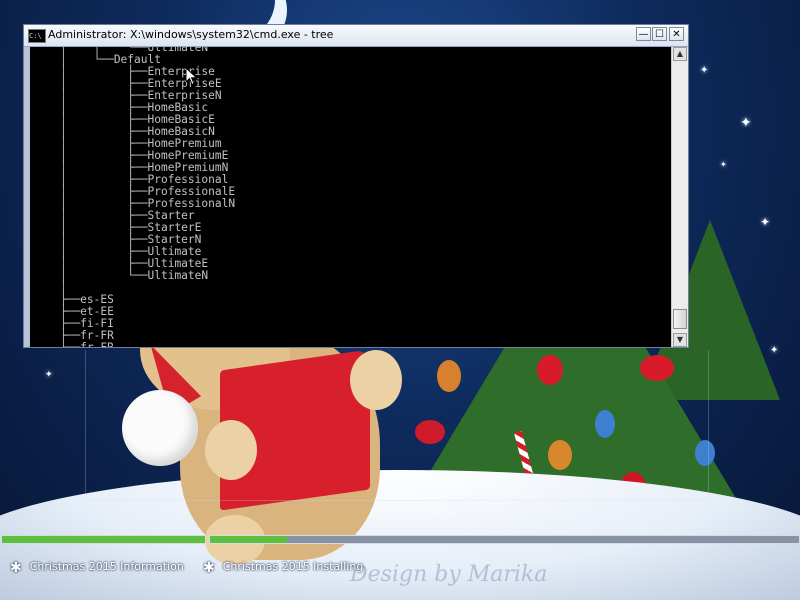 Image resolution: width=800 pixels, height=600 pixels. Describe the element at coordinates (679, 197) in the screenshot. I see `vertical-scrollbar: ▲ ▼` at that location.